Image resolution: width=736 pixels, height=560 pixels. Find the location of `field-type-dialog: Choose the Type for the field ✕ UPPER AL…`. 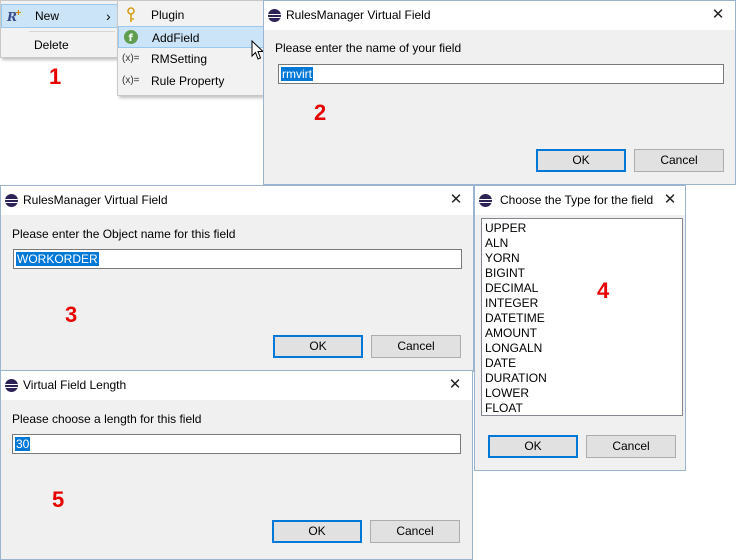

field-type-dialog: Choose the Type for the field ✕ UPPER AL… is located at coordinates (580, 328).